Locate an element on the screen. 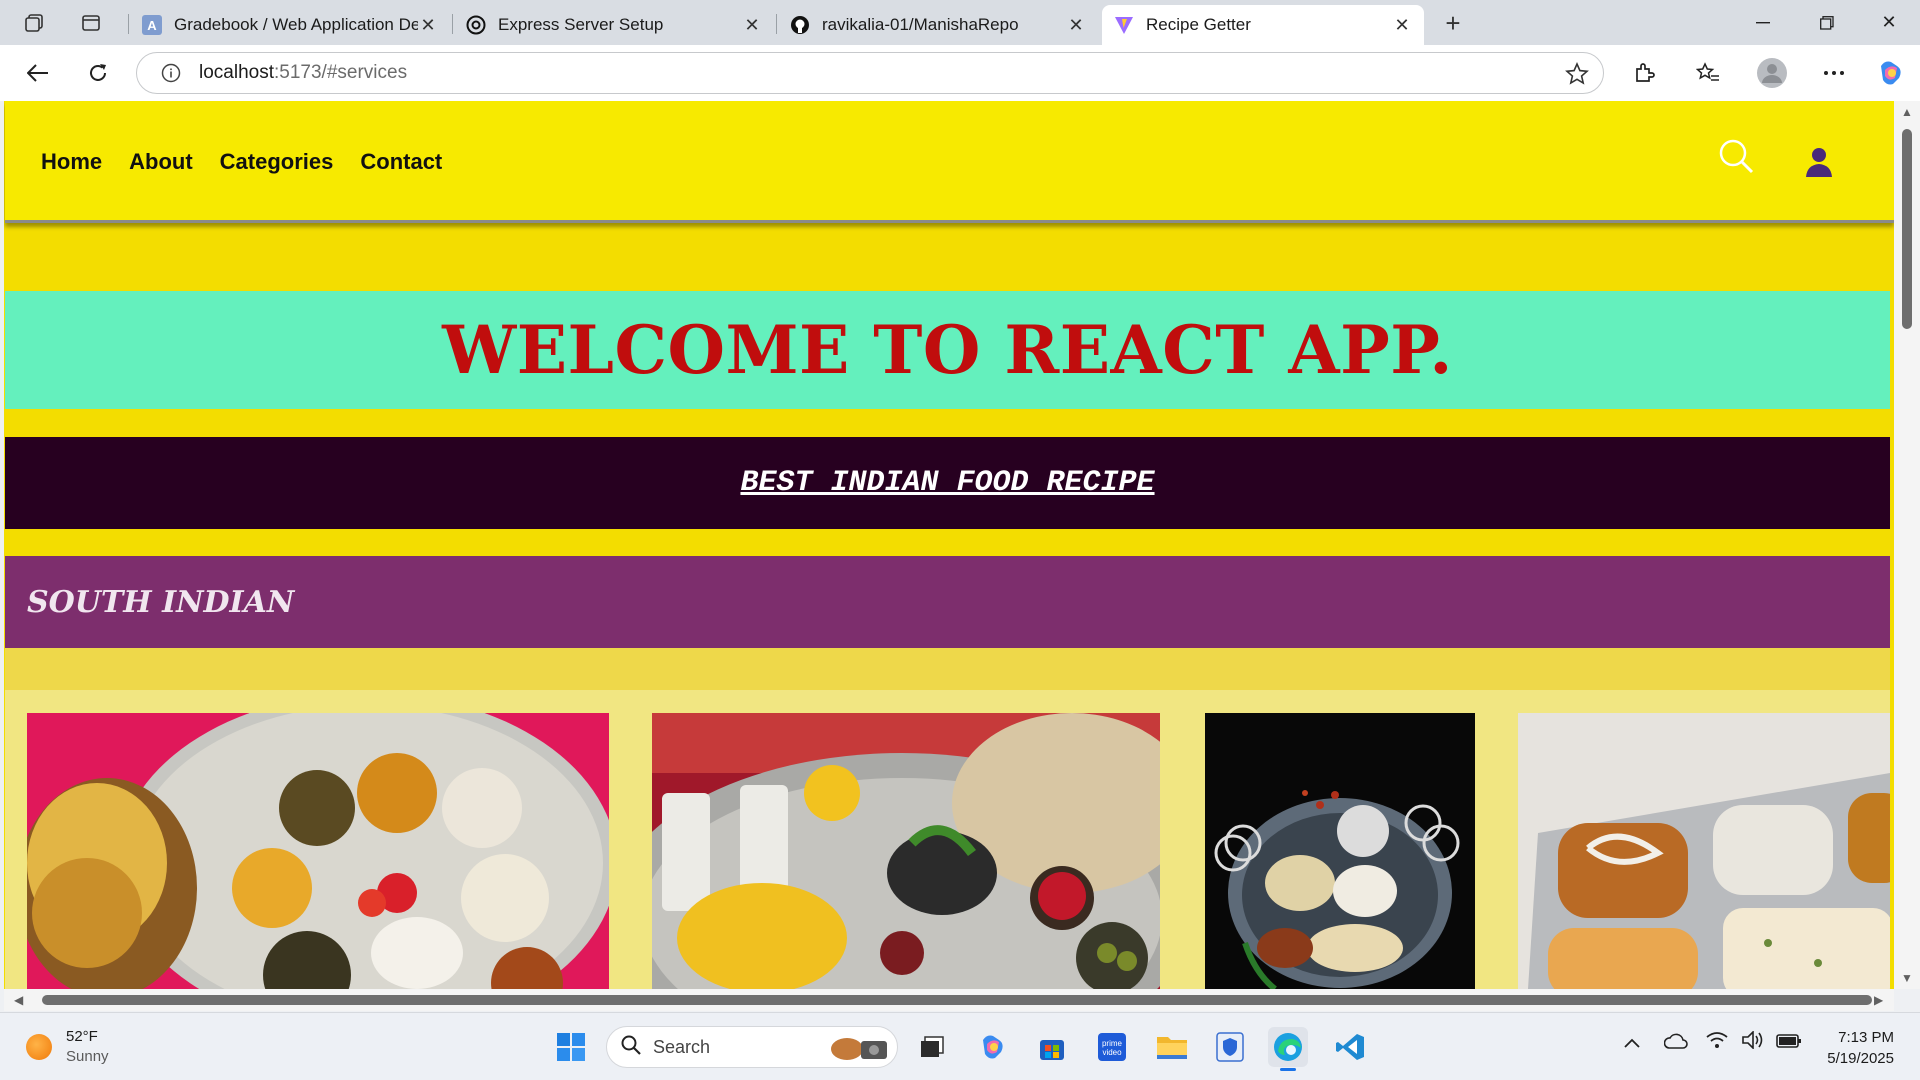  clock-time: 7:13 PM is located at coordinates (1866, 1037).